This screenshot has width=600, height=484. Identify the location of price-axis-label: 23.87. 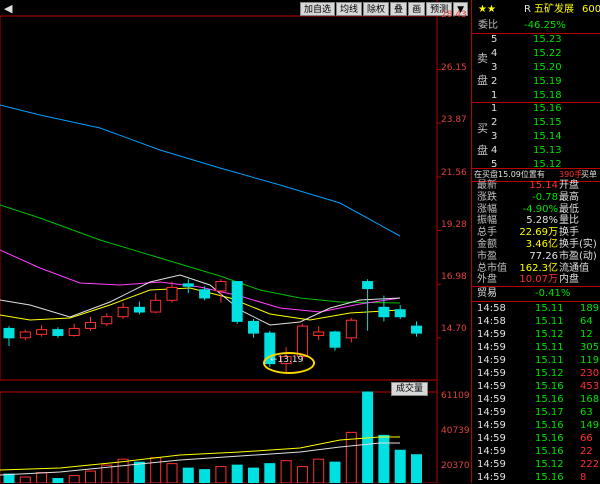
(454, 120).